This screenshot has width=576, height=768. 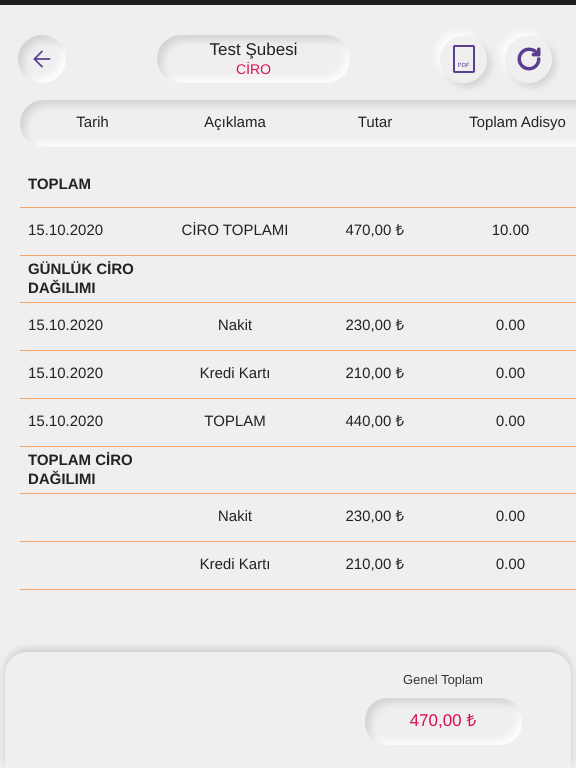 I want to click on column-header: Tarih, so click(x=92, y=123).